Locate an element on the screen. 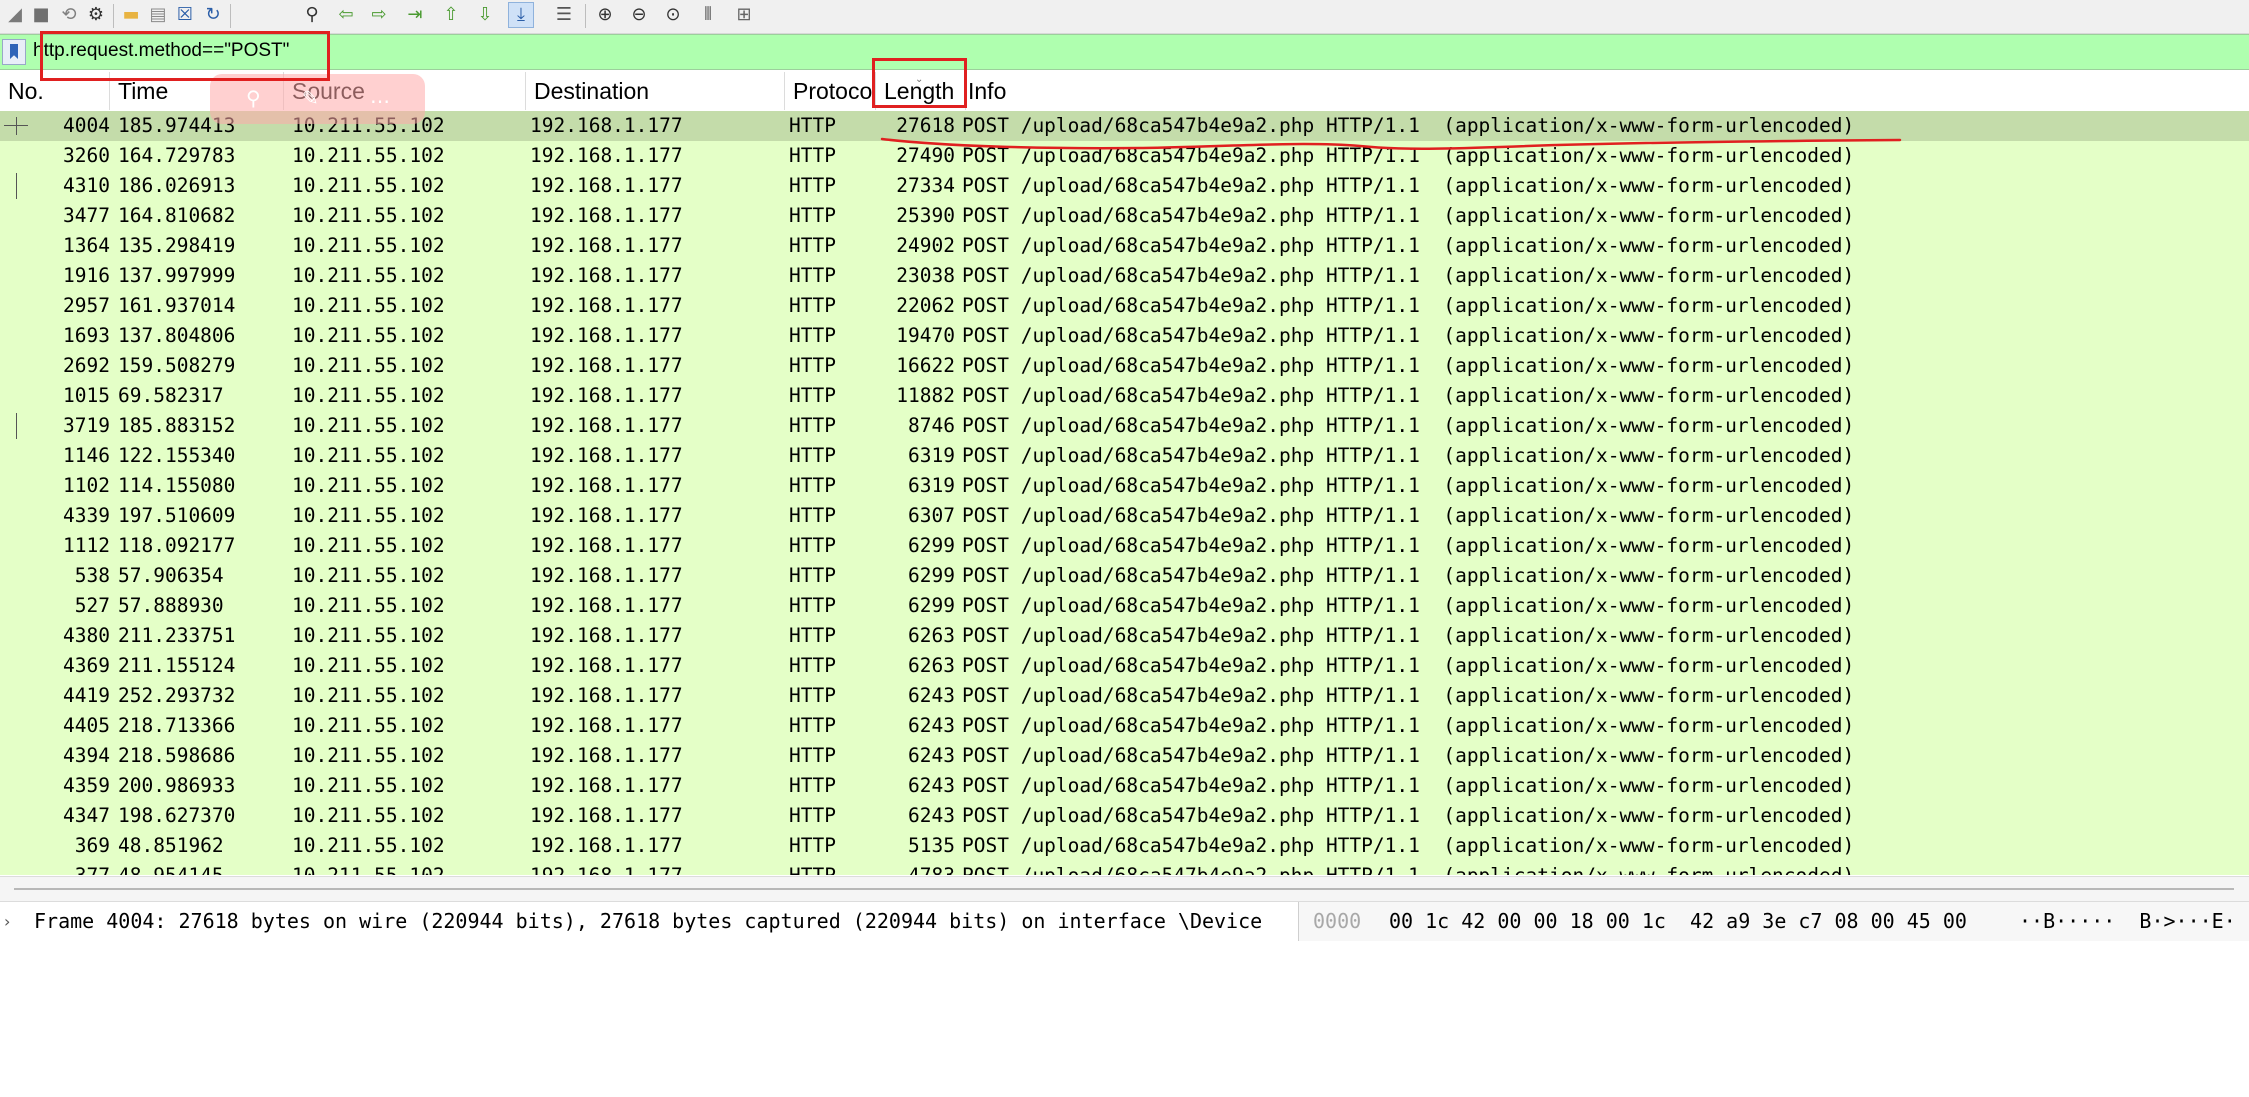 This screenshot has height=1097, width=2249. cell-no: 3719 is located at coordinates (86, 425).